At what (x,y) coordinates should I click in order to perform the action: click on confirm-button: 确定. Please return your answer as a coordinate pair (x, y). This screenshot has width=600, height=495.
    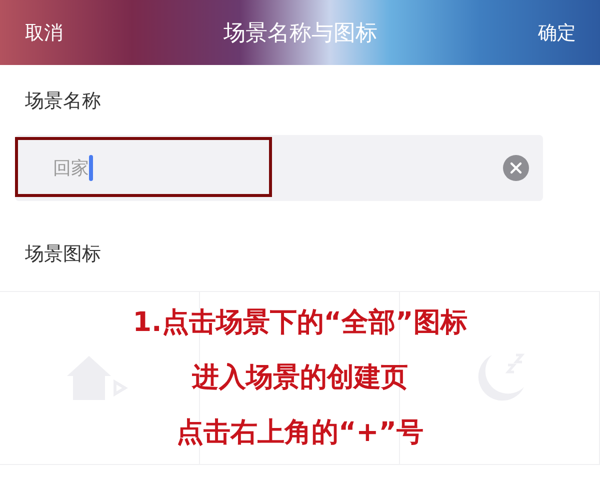
    Looking at the image, I should click on (557, 33).